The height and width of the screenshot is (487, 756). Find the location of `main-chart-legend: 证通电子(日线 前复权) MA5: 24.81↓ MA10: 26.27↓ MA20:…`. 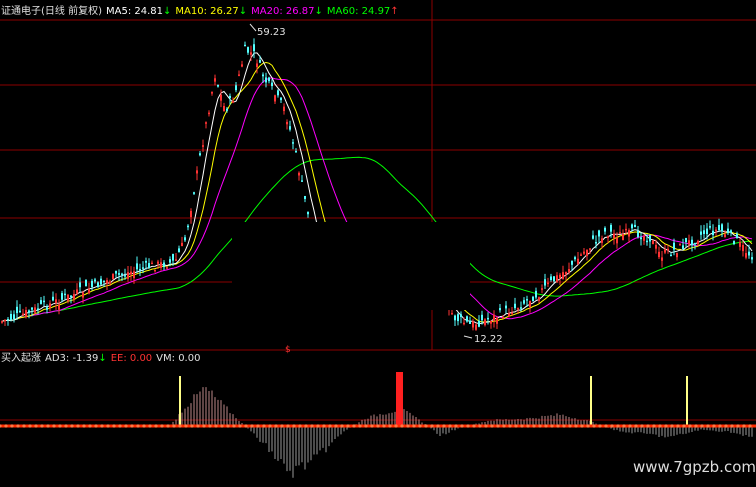

main-chart-legend: 证通电子(日线 前复权) MA5: 24.81↓ MA10: 26.27↓ MA20:… is located at coordinates (202, 12).